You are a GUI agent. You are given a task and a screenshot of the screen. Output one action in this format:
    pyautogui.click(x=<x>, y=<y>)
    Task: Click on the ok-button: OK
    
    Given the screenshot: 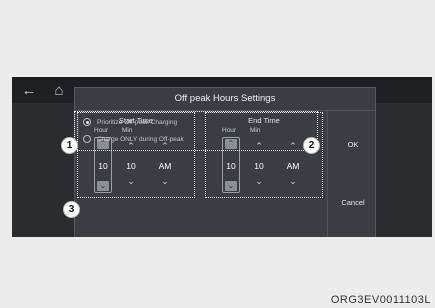 What is the action you would take?
    pyautogui.click(x=353, y=144)
    